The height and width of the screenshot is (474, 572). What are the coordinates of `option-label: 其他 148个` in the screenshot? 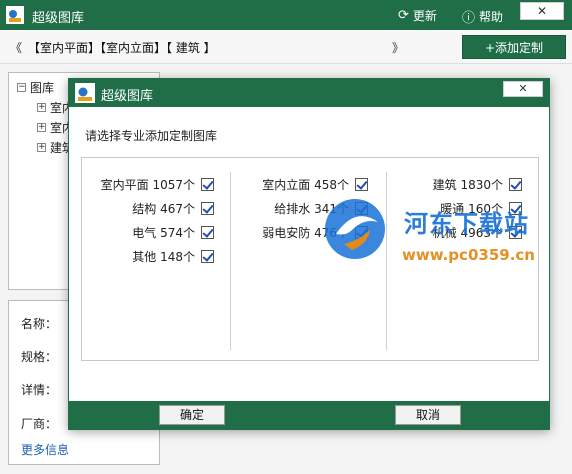 It's located at (163, 257).